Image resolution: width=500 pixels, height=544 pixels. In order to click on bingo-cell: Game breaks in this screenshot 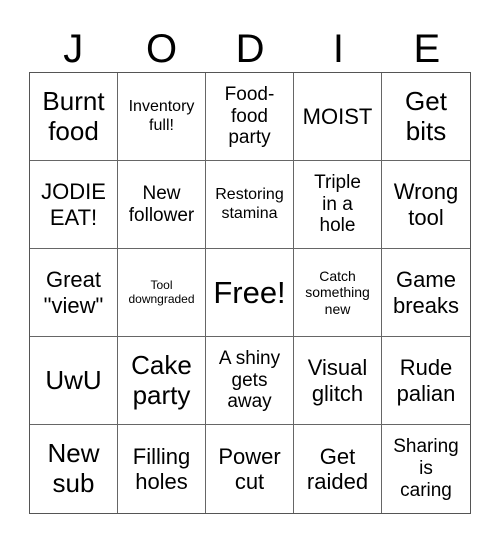, I will do `click(426, 293)`.